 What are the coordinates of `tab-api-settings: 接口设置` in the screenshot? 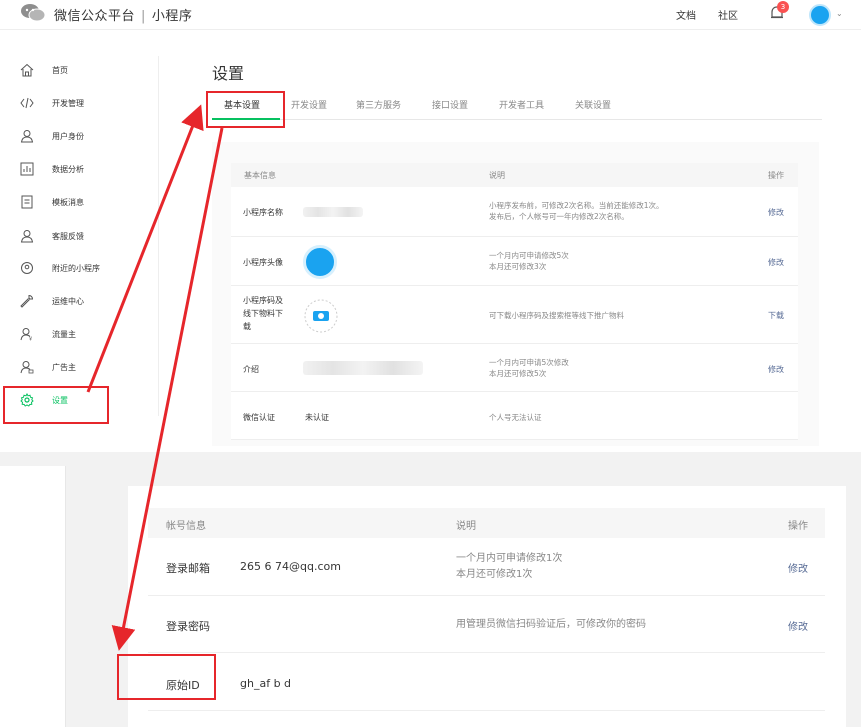 It's located at (450, 104).